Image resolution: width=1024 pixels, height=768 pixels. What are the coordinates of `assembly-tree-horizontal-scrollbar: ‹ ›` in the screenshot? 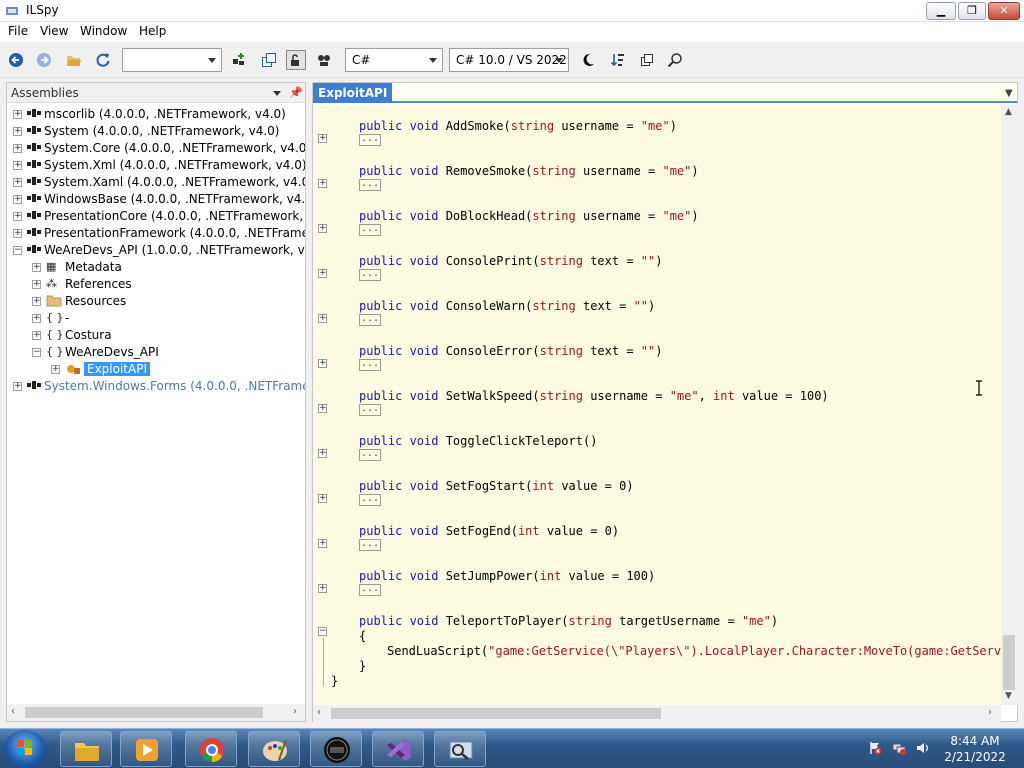 It's located at (156, 712).